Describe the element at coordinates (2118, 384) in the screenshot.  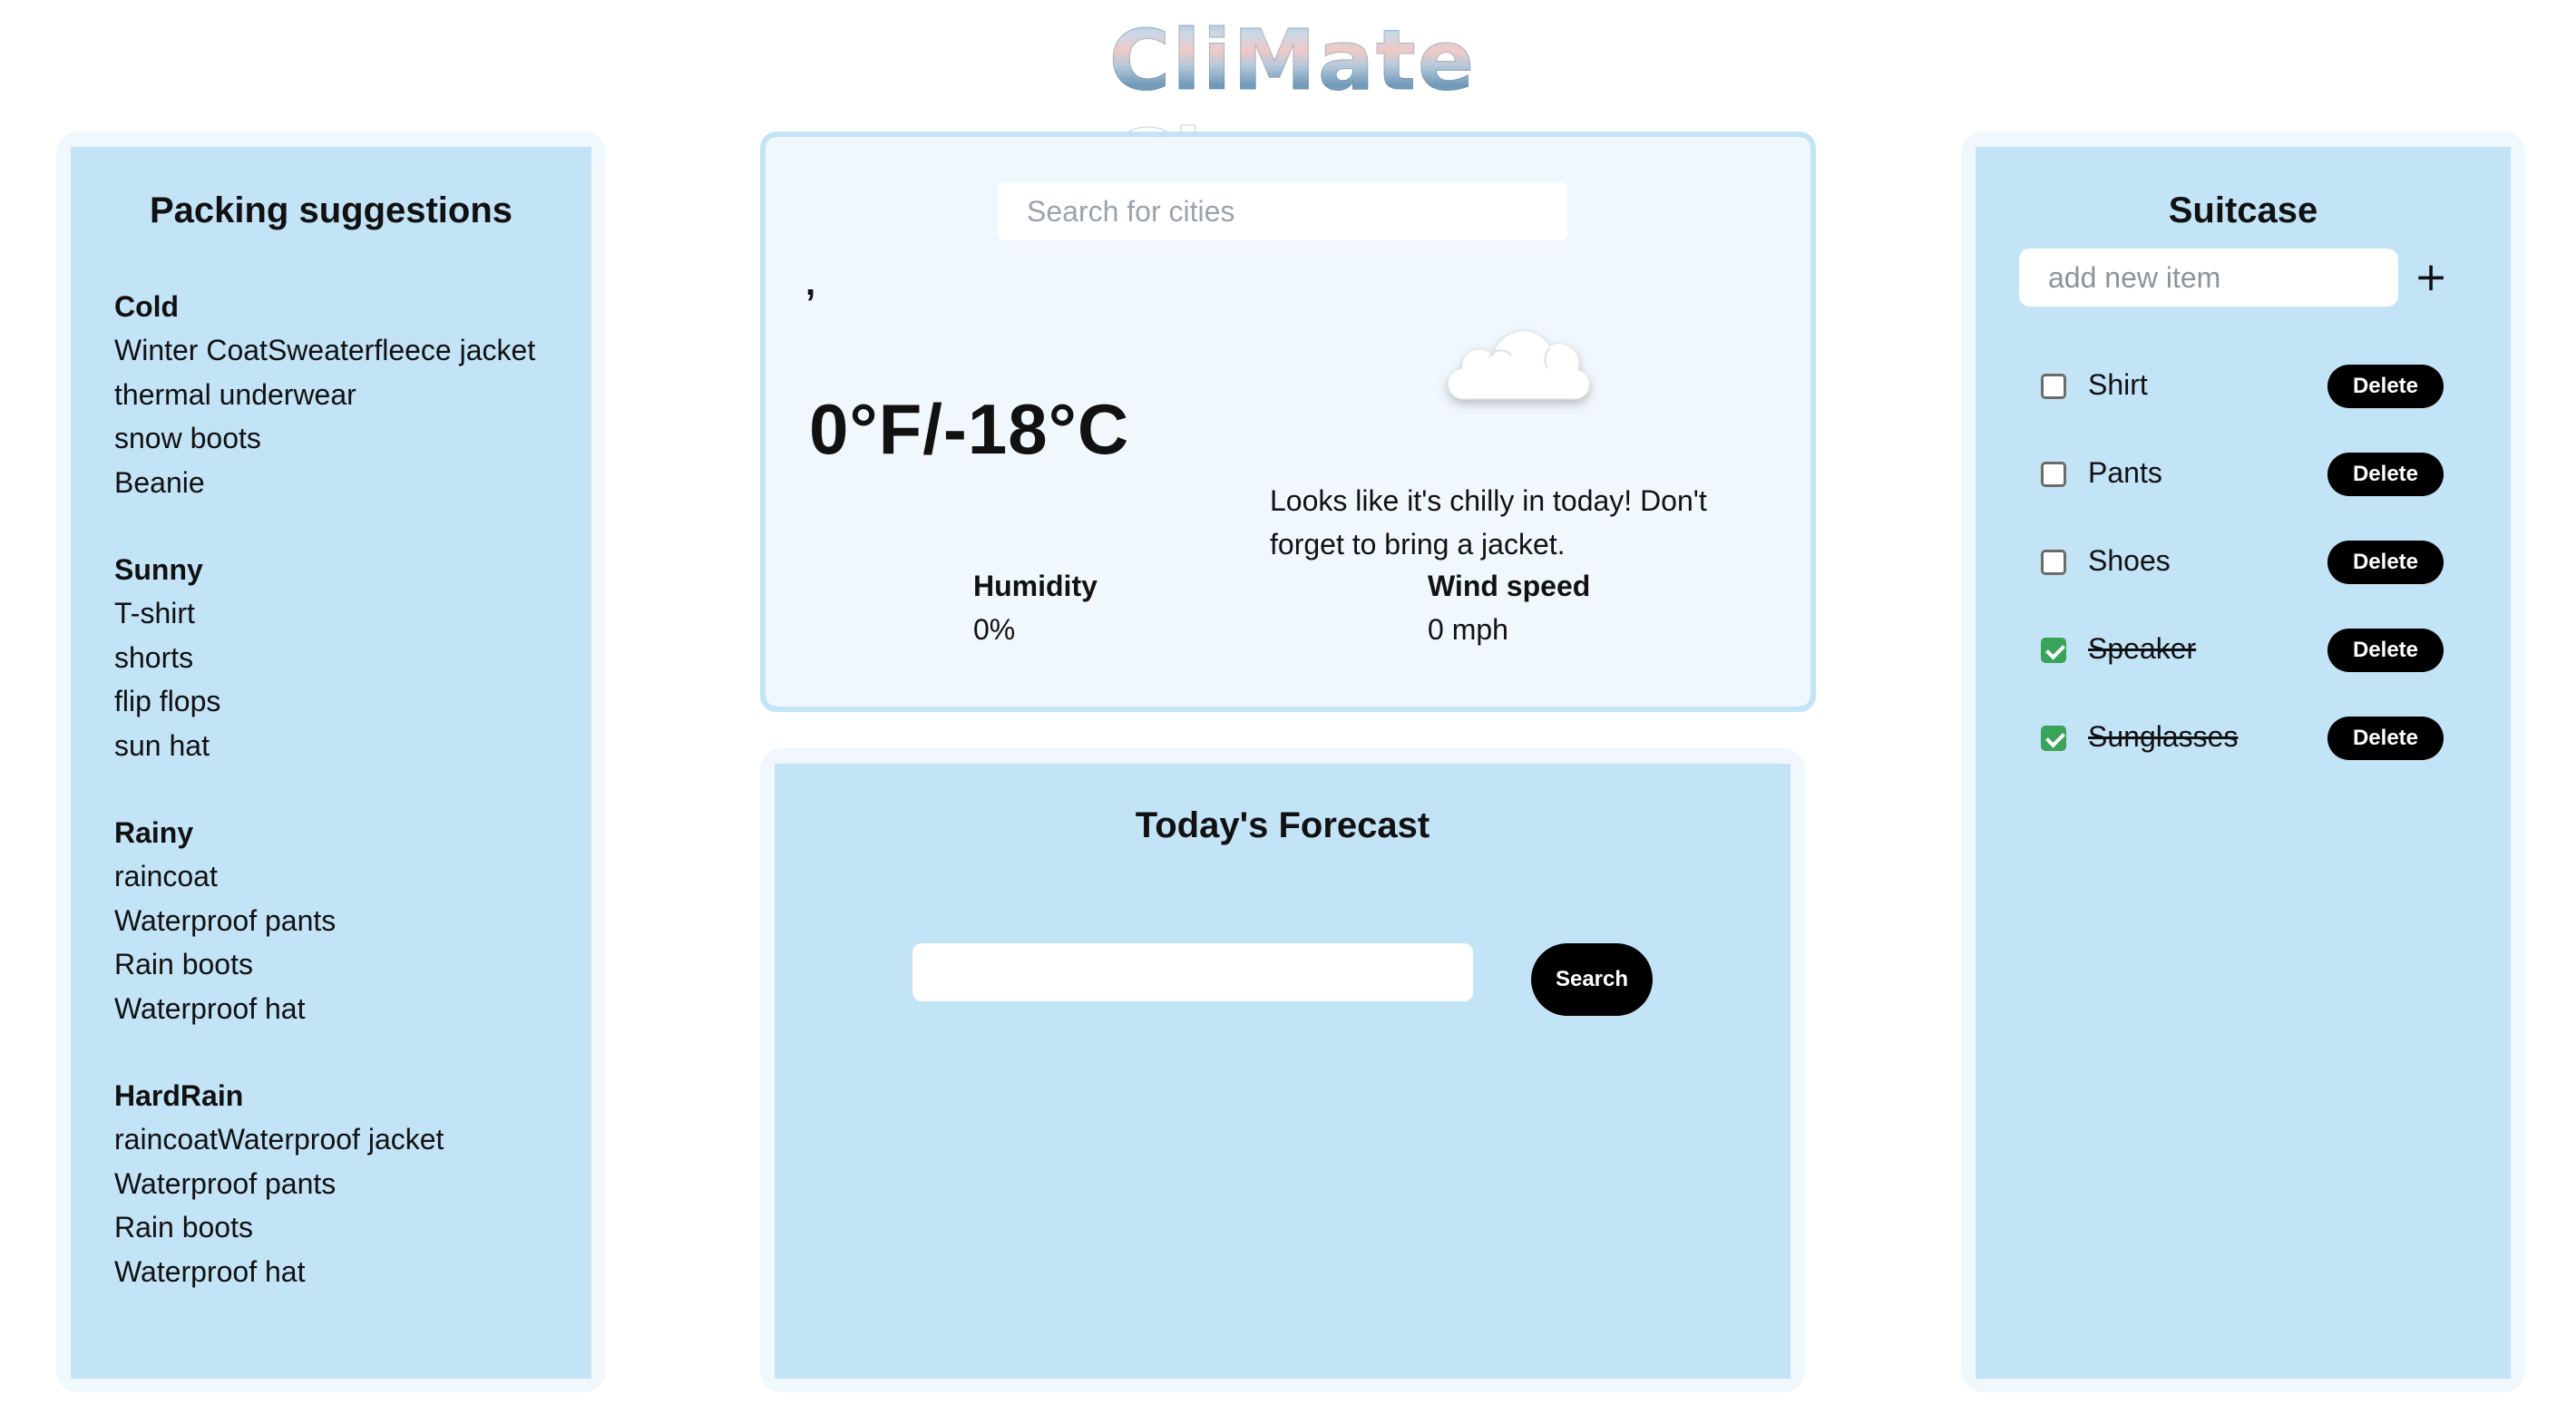
I see `suitcase-item-label: Shirt` at that location.